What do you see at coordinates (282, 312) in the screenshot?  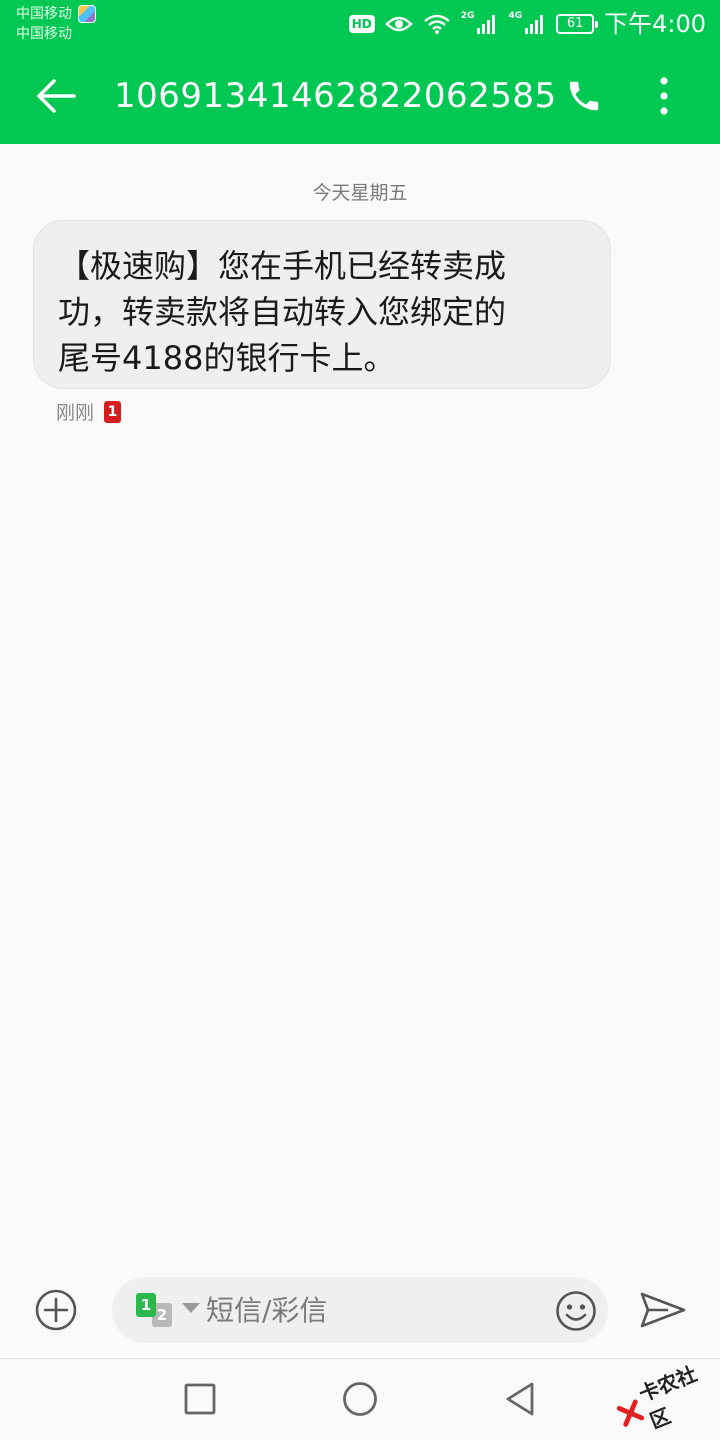 I see `message-line-2: 功，转卖款将自动转入您绑定的` at bounding box center [282, 312].